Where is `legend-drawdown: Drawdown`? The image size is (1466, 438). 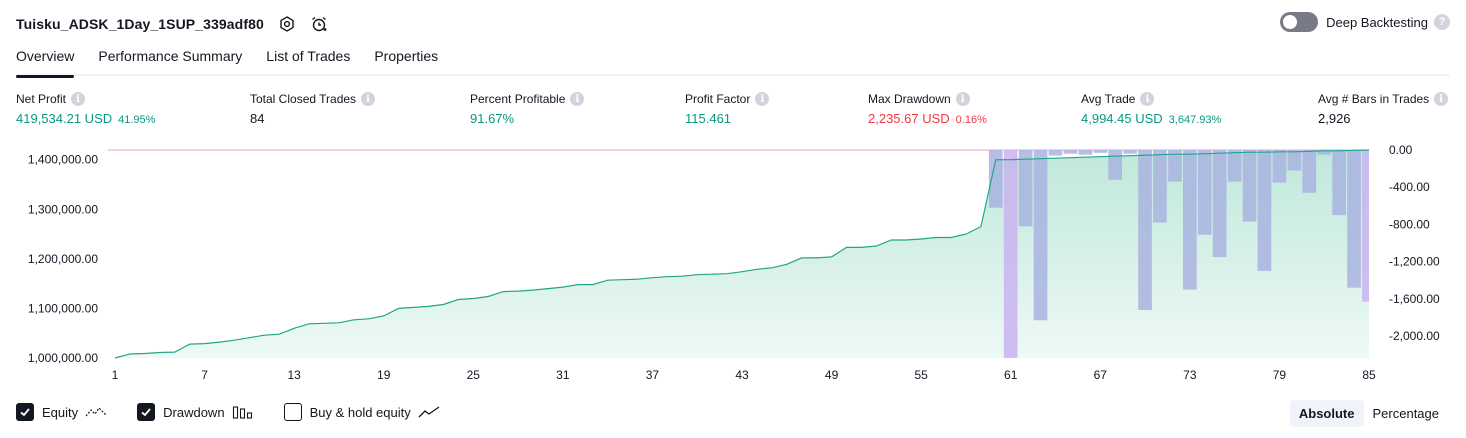 legend-drawdown: Drawdown is located at coordinates (195, 412).